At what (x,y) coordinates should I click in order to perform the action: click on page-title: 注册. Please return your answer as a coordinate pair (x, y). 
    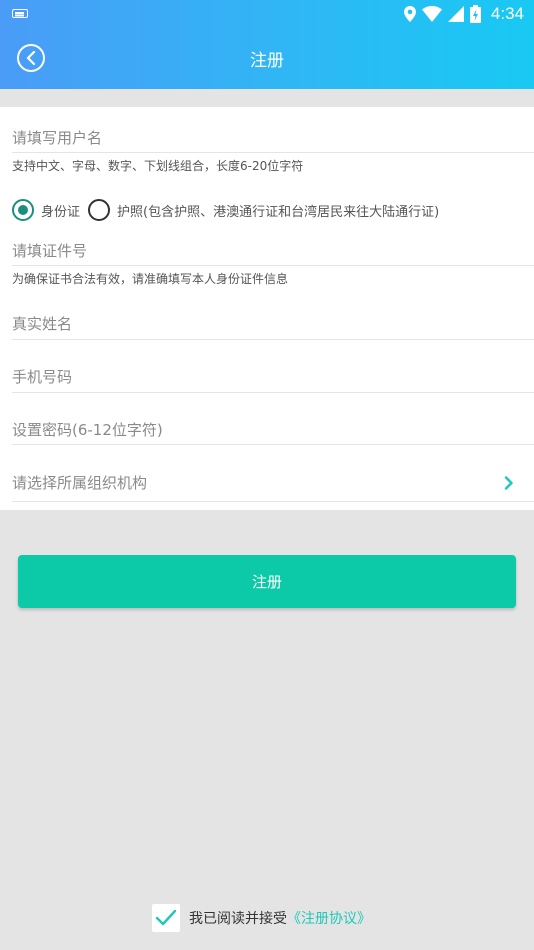
    Looking at the image, I should click on (267, 61).